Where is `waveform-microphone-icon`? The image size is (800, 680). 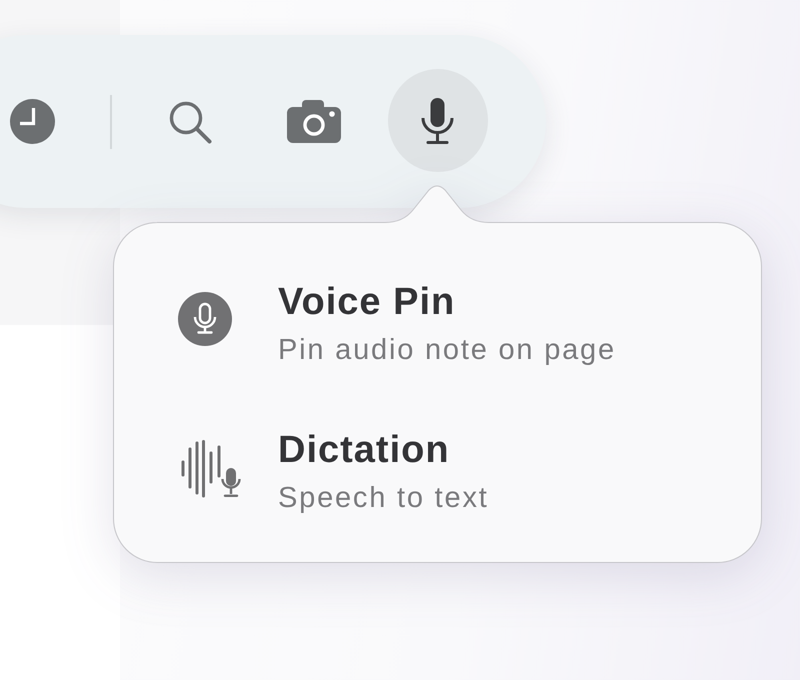
waveform-microphone-icon is located at coordinates (211, 469).